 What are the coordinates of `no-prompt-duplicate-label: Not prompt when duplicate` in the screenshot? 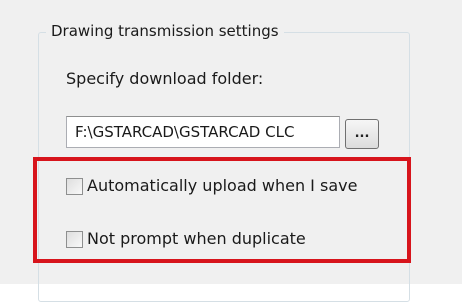 It's located at (196, 238).